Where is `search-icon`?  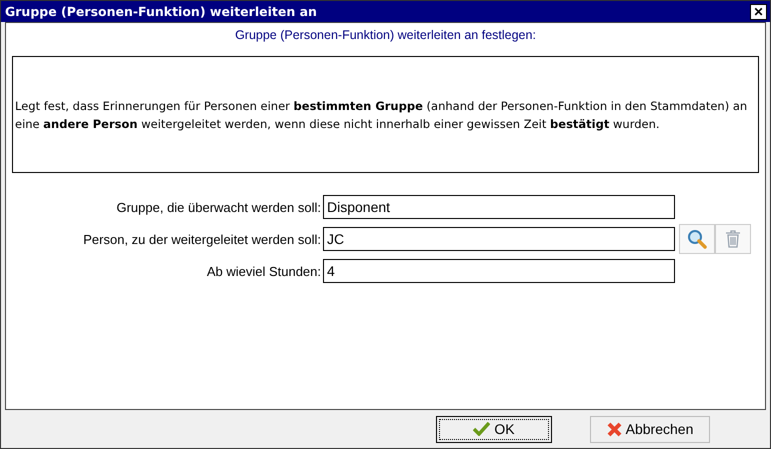
search-icon is located at coordinates (697, 239).